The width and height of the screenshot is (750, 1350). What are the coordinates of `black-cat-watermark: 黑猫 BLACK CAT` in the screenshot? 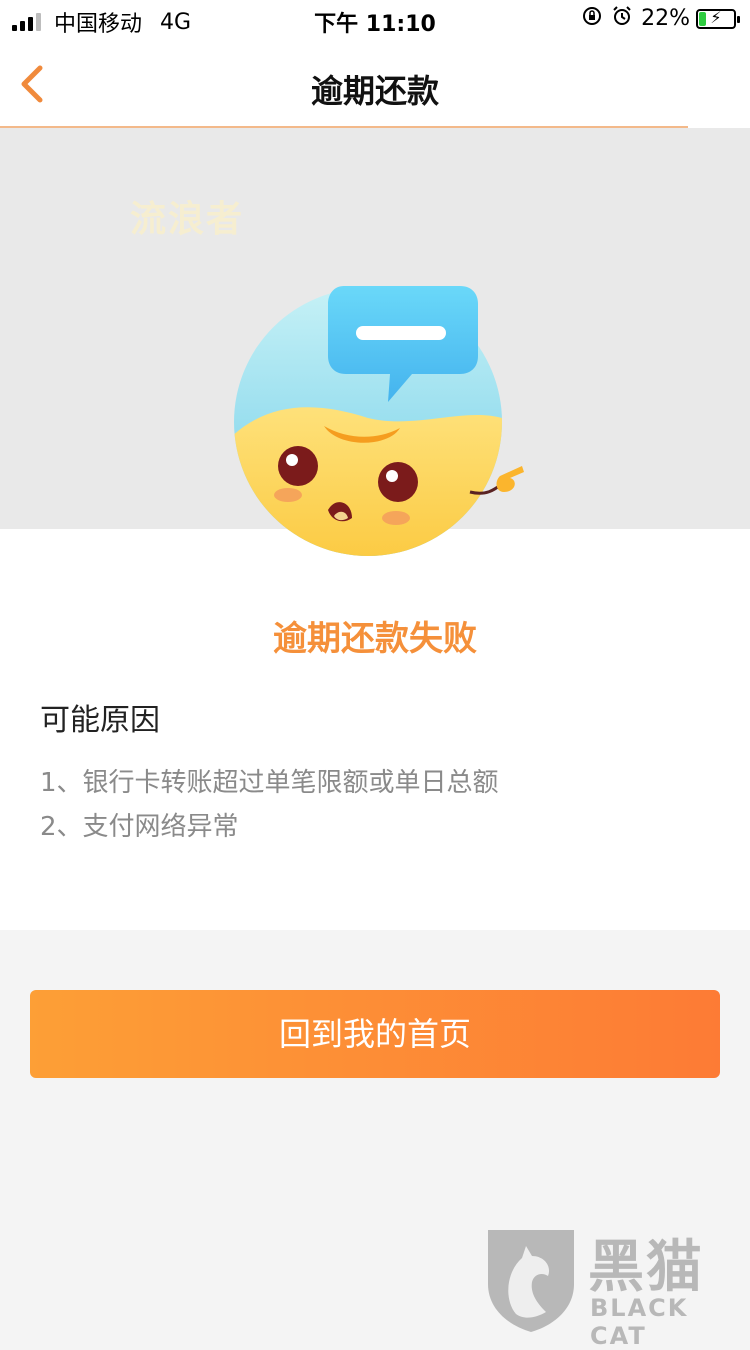 It's located at (614, 1285).